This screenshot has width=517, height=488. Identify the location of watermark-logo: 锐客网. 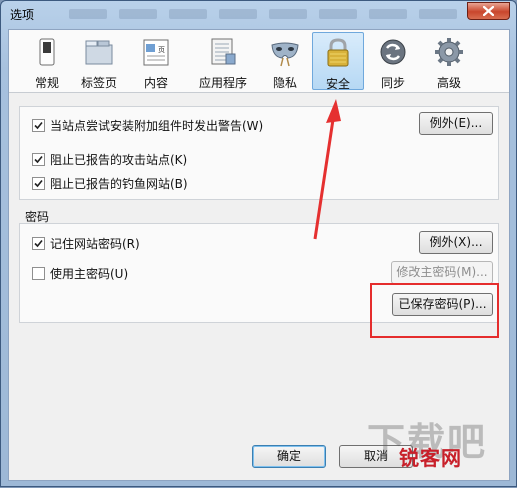
(430, 458).